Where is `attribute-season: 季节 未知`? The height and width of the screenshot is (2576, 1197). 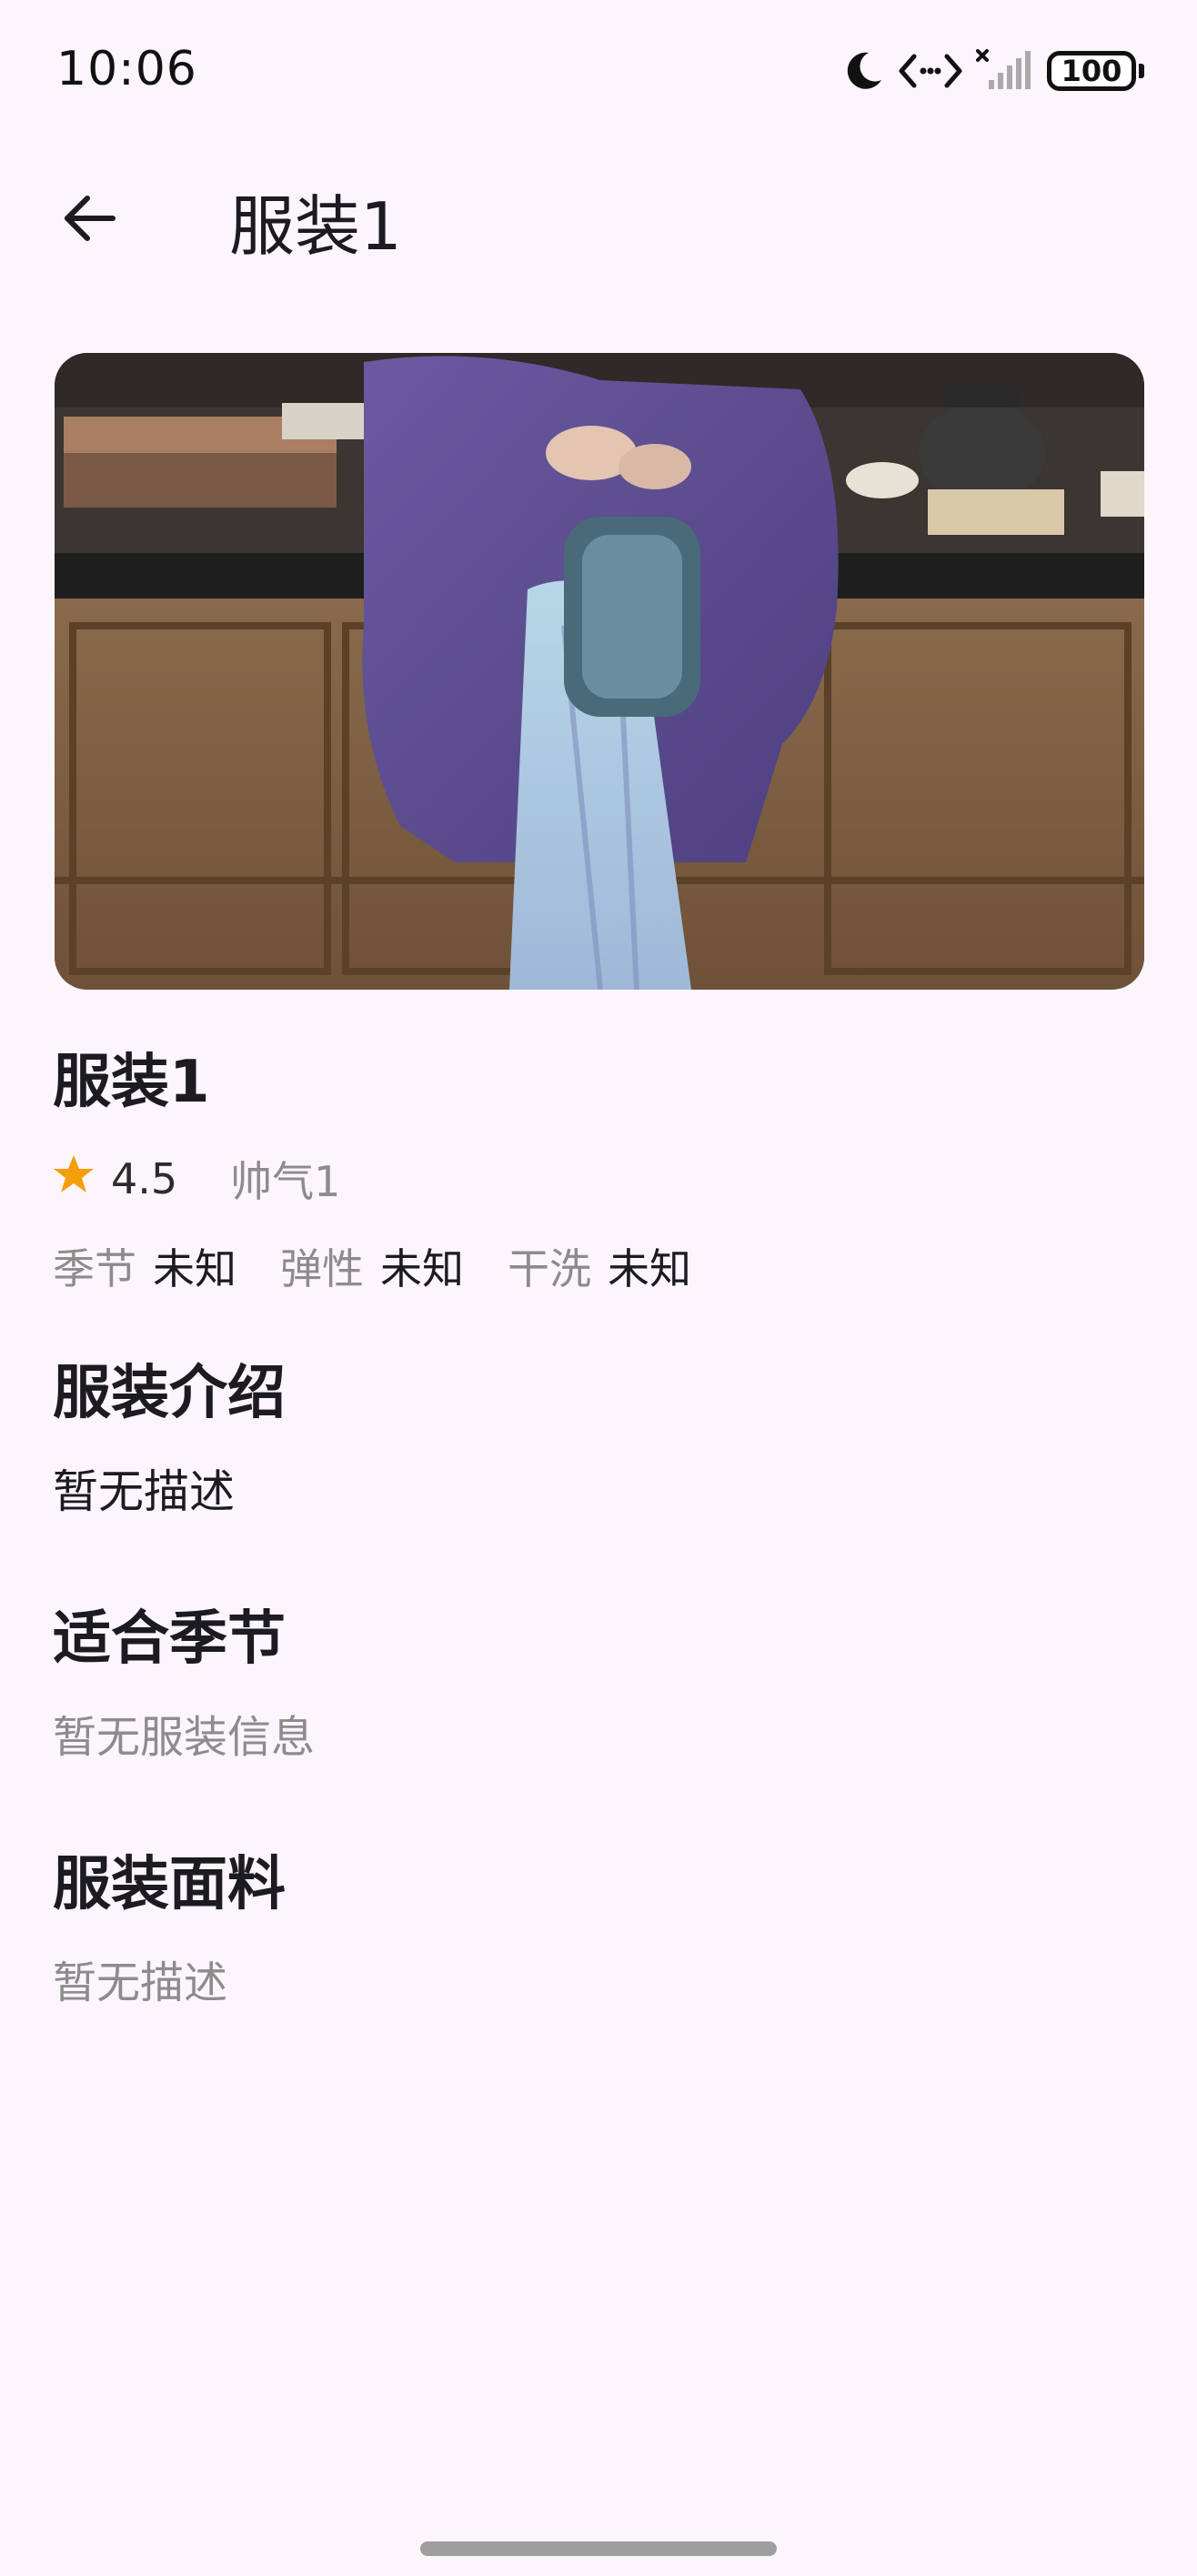 attribute-season: 季节 未知 is located at coordinates (144, 1266).